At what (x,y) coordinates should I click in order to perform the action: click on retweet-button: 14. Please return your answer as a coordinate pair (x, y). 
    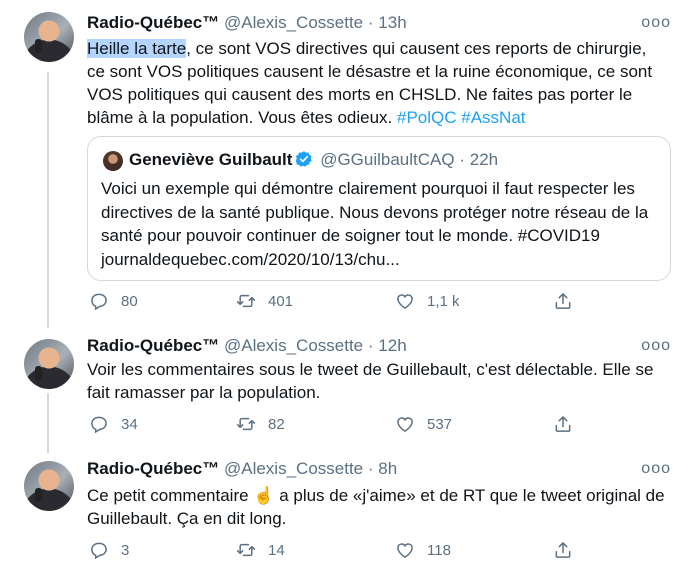
    Looking at the image, I should click on (260, 550).